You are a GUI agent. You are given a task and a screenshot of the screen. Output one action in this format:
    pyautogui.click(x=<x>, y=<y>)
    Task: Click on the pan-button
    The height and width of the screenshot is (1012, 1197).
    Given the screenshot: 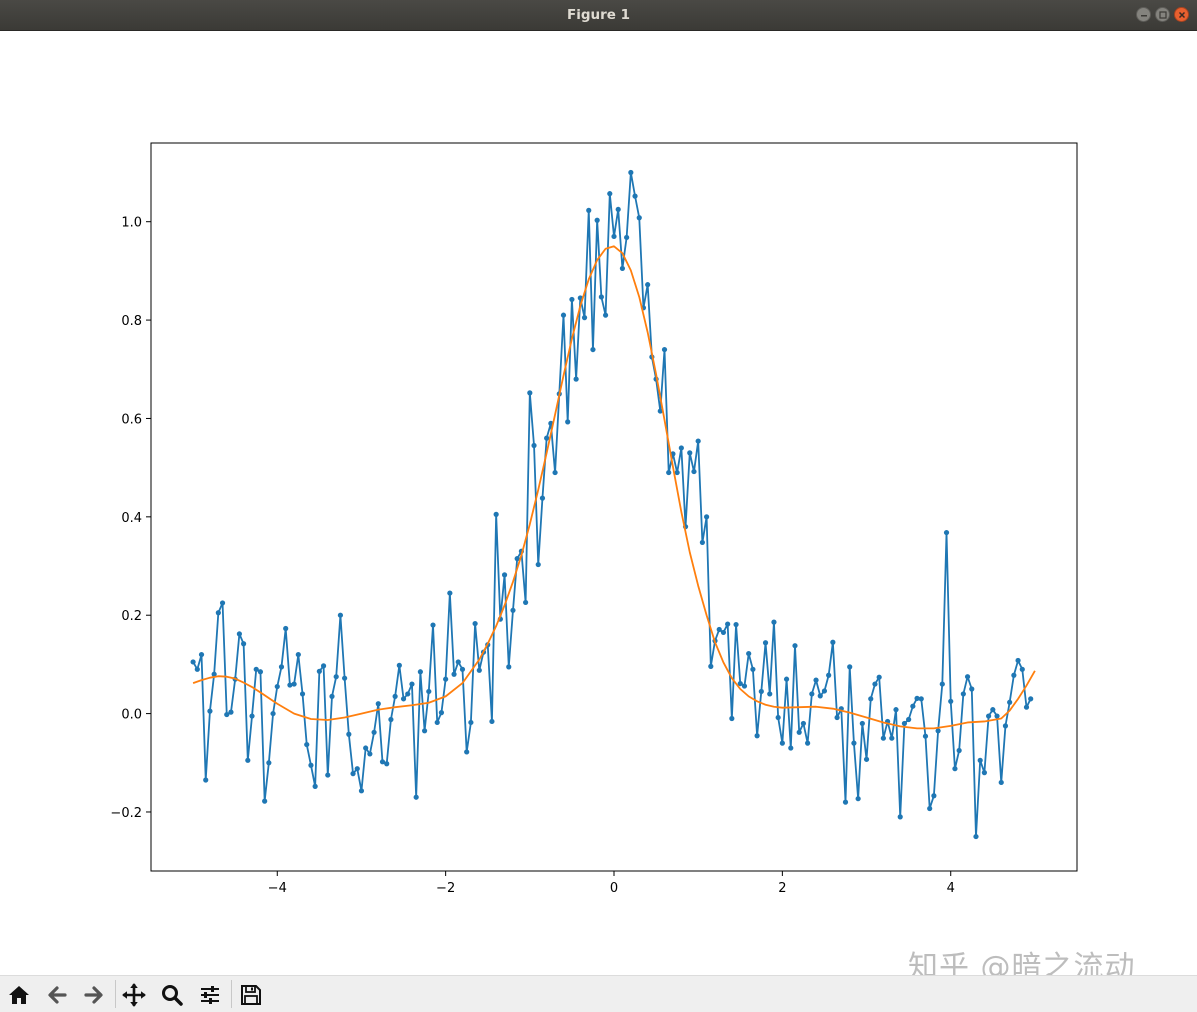 What is the action you would take?
    pyautogui.click(x=134, y=995)
    